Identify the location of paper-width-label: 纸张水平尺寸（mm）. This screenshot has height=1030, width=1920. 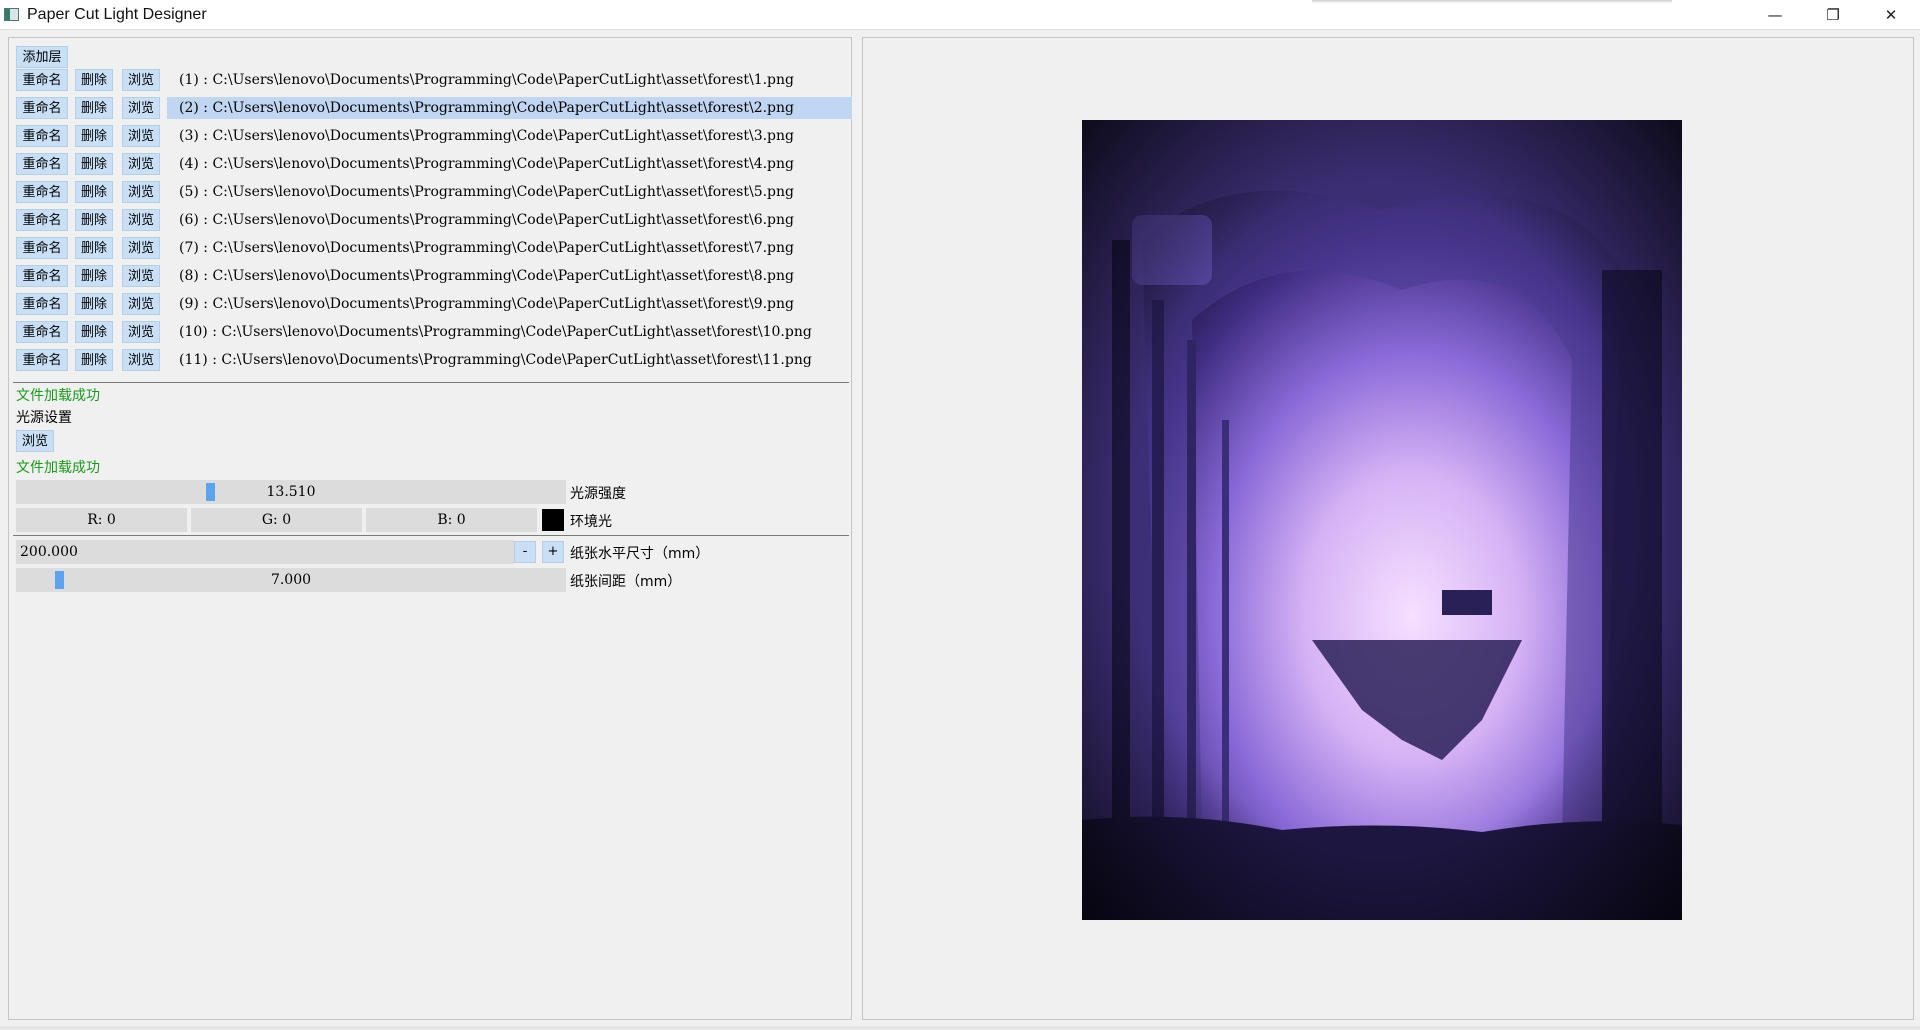
(640, 554).